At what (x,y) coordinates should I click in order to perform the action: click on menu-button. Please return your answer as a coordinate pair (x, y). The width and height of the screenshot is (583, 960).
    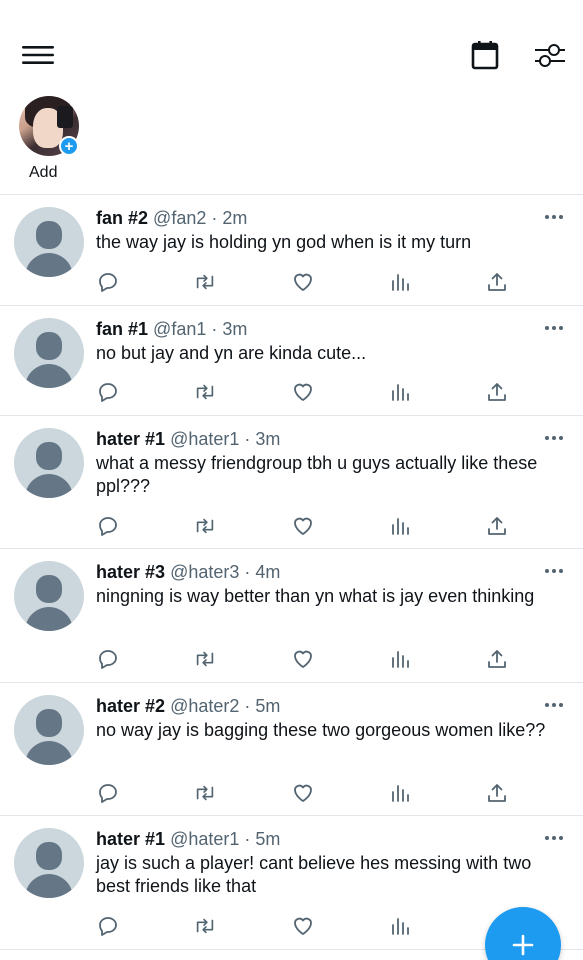
    Looking at the image, I should click on (38, 55).